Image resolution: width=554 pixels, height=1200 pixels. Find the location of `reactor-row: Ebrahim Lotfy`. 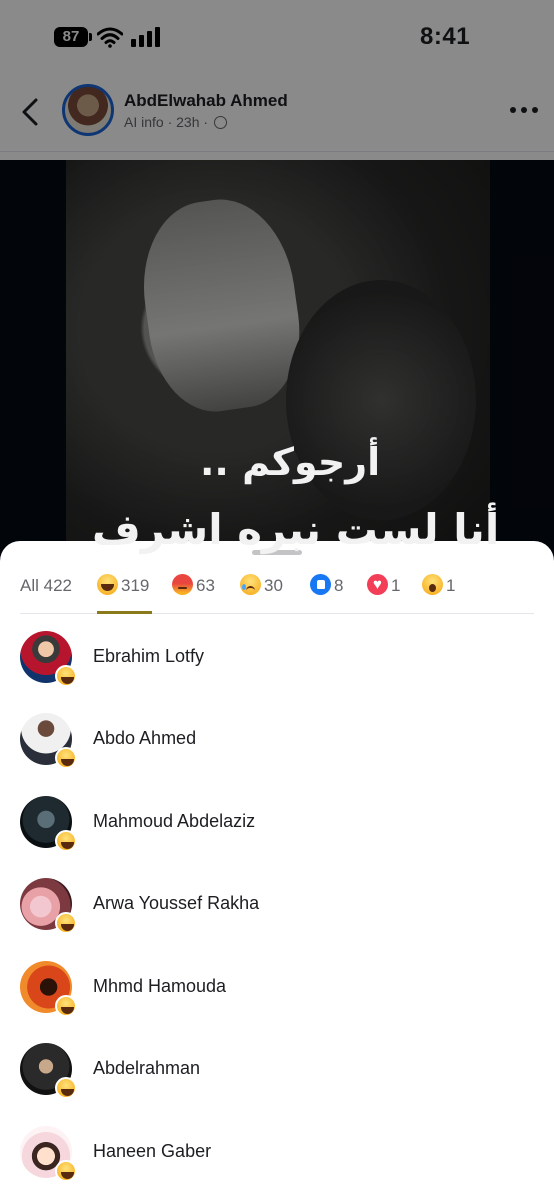

reactor-row: Ebrahim Lotfy is located at coordinates (277, 656).